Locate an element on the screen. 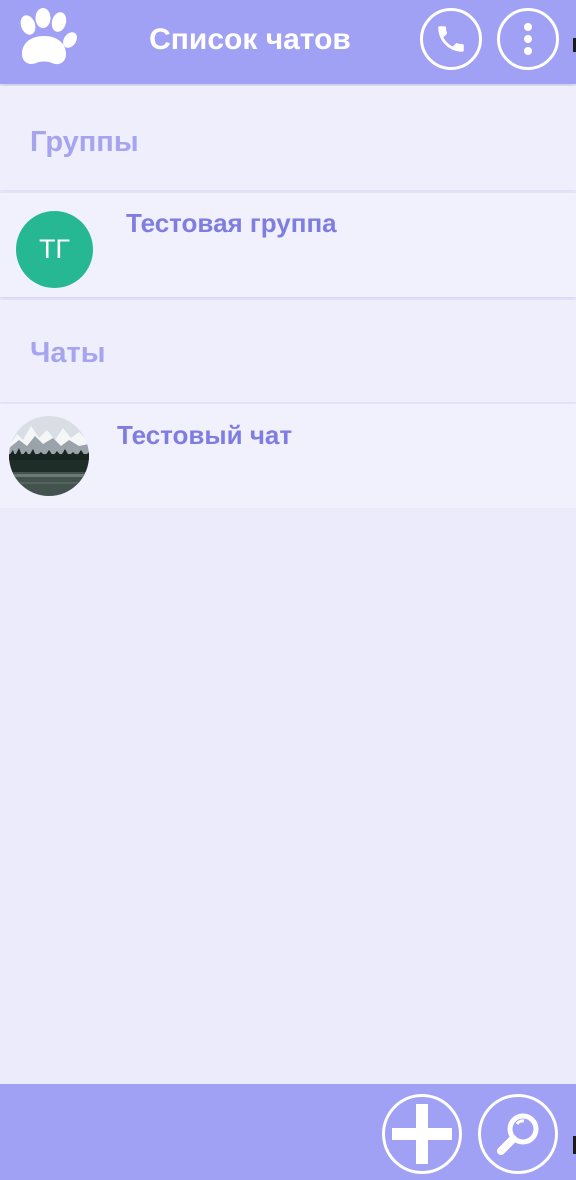 This screenshot has height=1180, width=576. group-name: Тестовая группа is located at coordinates (231, 223).